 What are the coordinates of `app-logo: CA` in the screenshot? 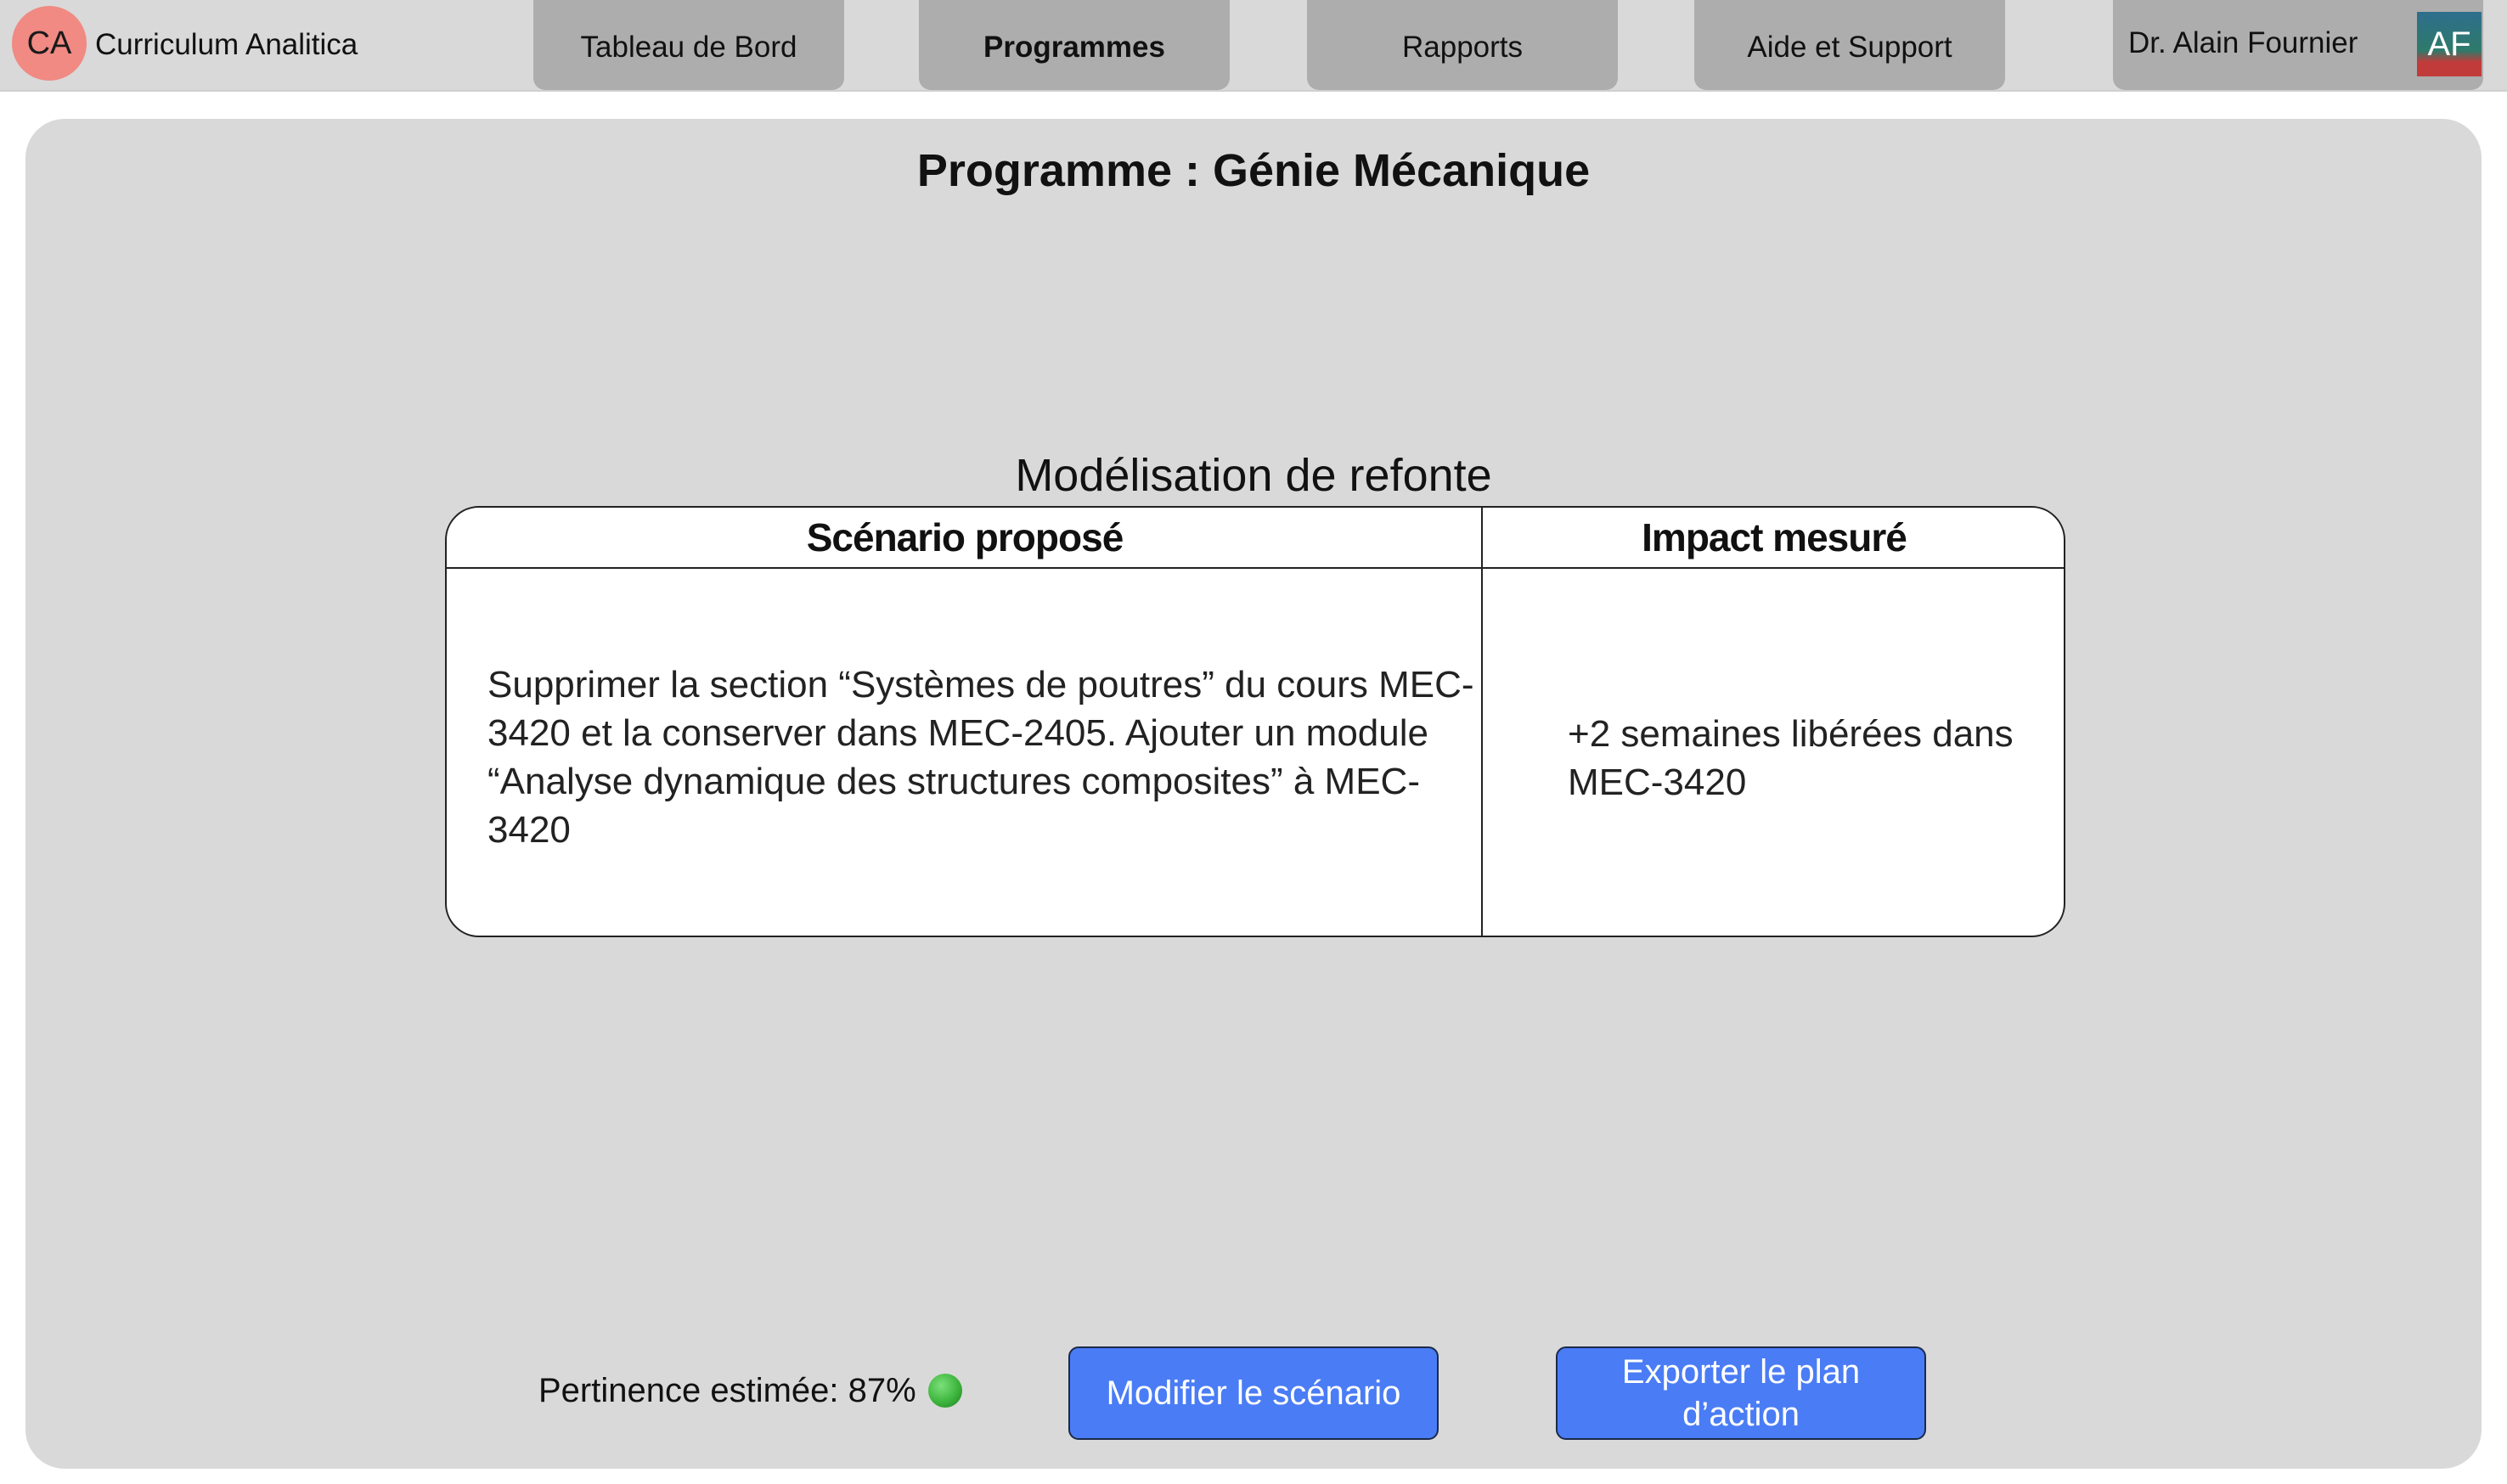 It's located at (49, 43).